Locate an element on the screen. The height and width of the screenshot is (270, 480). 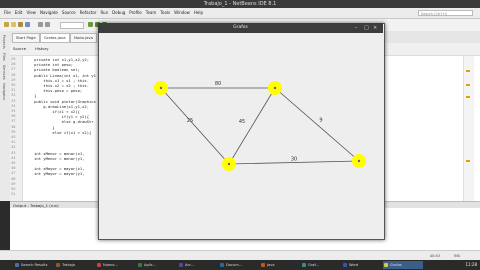
ide-title: Trabajo_1 - NetBeans IDE 8.1 is located at coordinates (240, 4).